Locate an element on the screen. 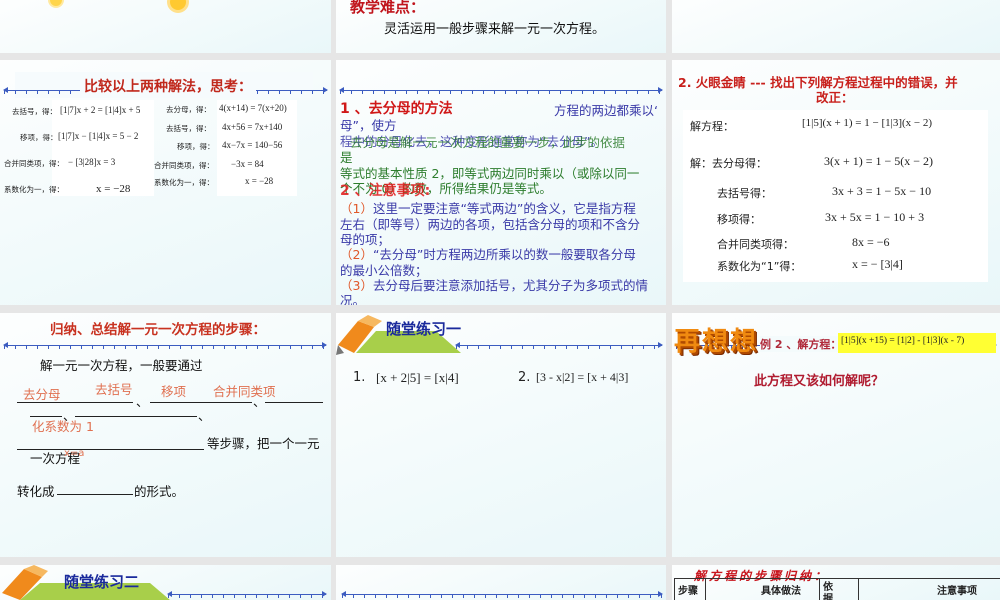 This screenshot has height=600, width=1000. answer-text: 去括号 is located at coordinates (114, 389).